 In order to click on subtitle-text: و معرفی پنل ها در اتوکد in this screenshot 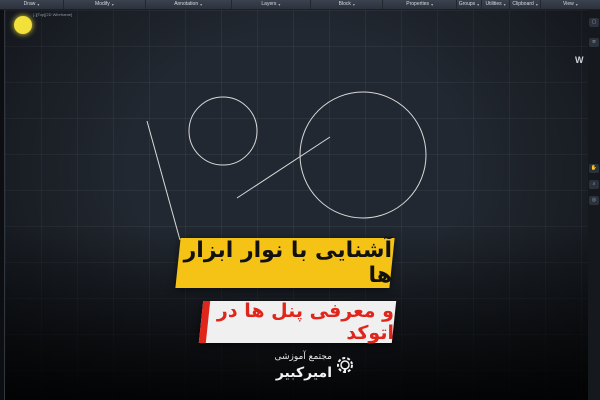, I will do `click(305, 322)`.